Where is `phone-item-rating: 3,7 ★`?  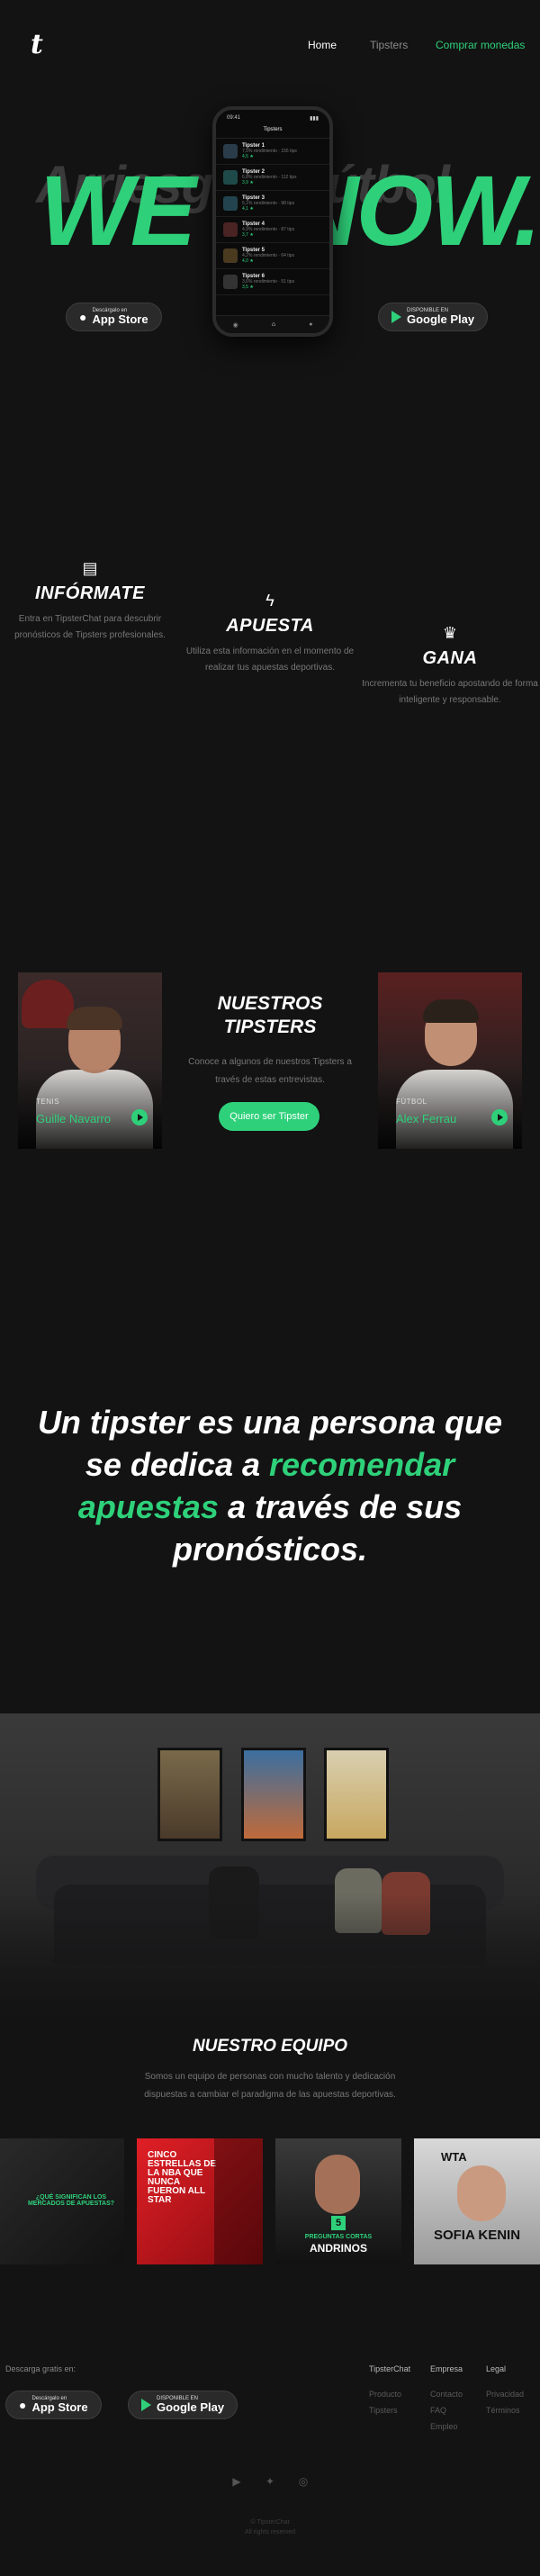
phone-item-rating: 3,7 ★ is located at coordinates (248, 235).